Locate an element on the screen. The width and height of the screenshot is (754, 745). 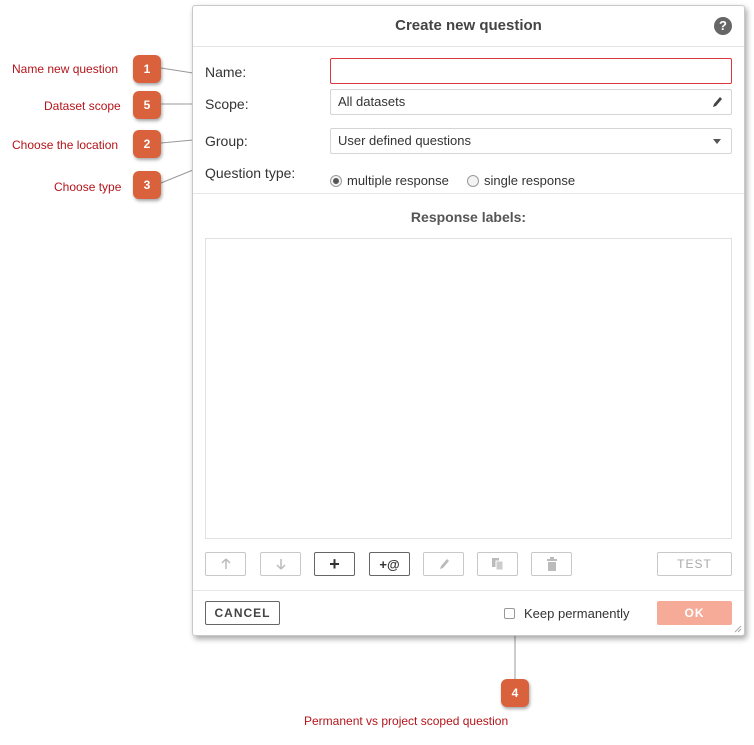
dialog-title: Create new question is located at coordinates (468, 26).